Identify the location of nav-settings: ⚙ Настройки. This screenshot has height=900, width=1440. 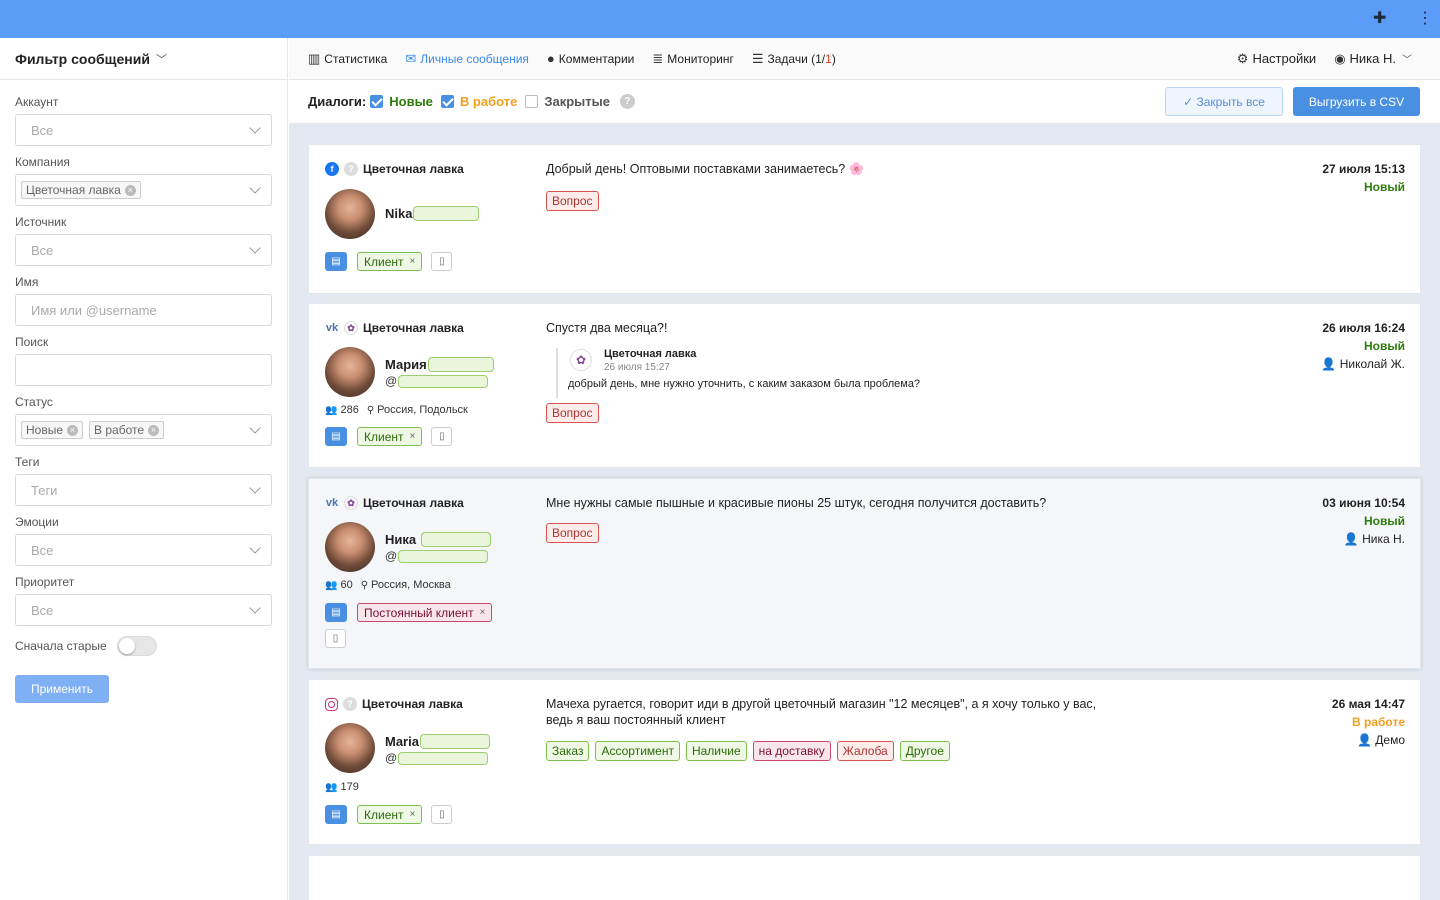
(1276, 59).